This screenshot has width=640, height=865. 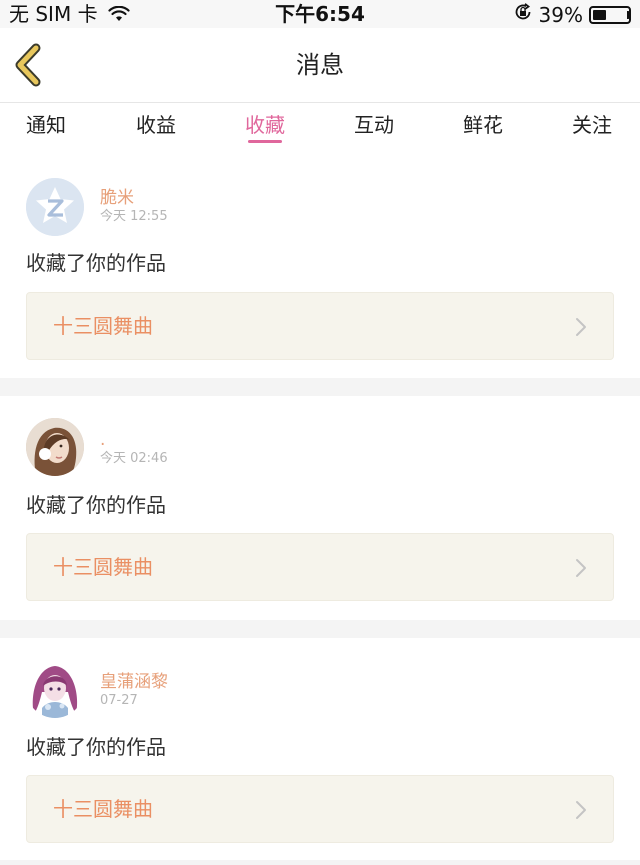 I want to click on message-time: 今天 02:46, so click(x=134, y=458).